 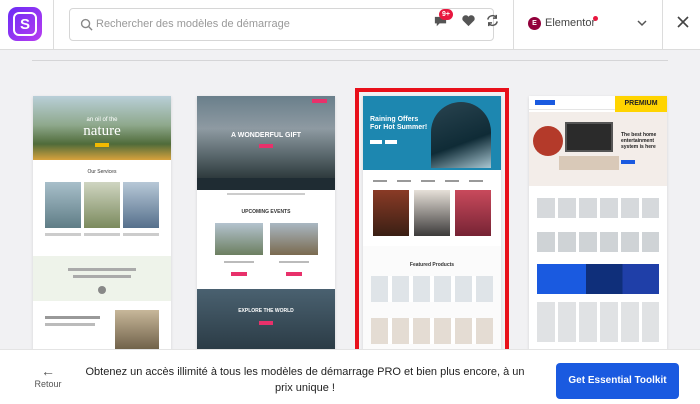 What do you see at coordinates (102, 290) in the screenshot?
I see `template-avatar` at bounding box center [102, 290].